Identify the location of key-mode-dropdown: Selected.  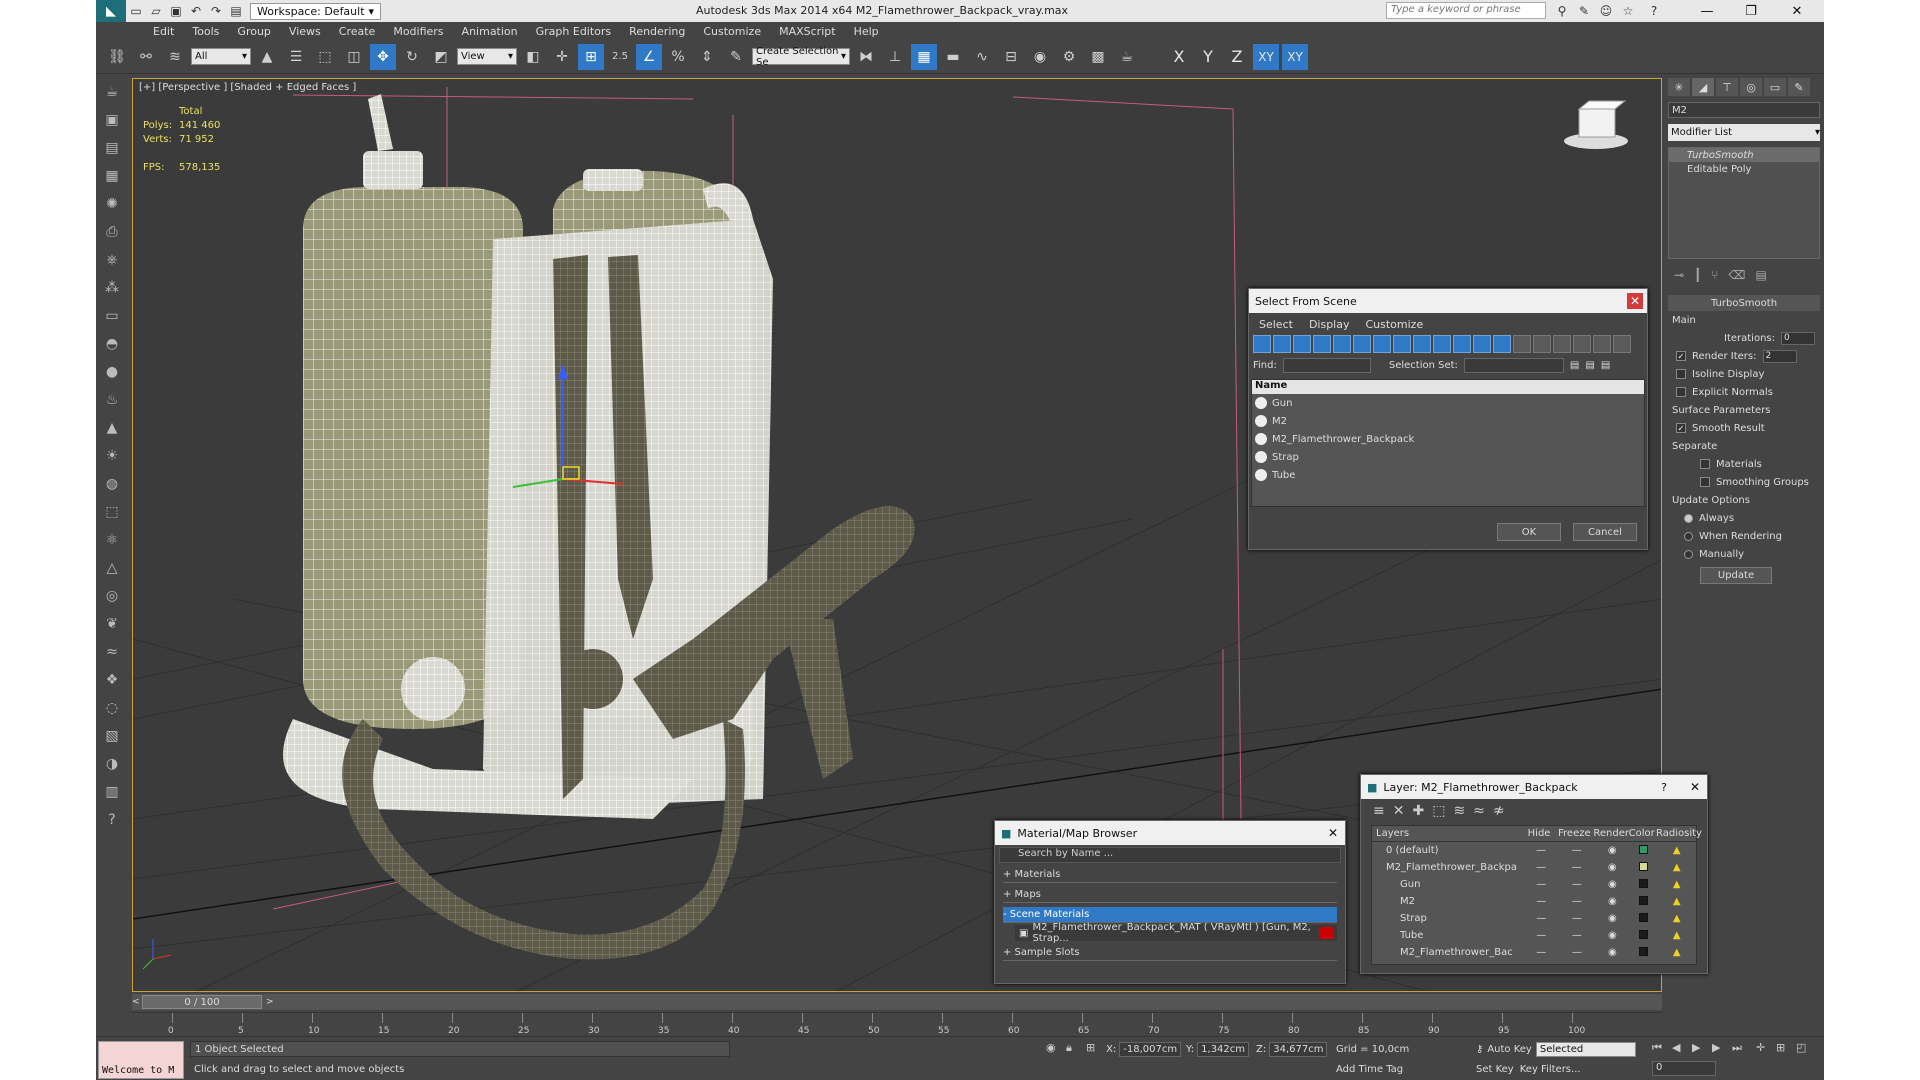
(1585, 1049).